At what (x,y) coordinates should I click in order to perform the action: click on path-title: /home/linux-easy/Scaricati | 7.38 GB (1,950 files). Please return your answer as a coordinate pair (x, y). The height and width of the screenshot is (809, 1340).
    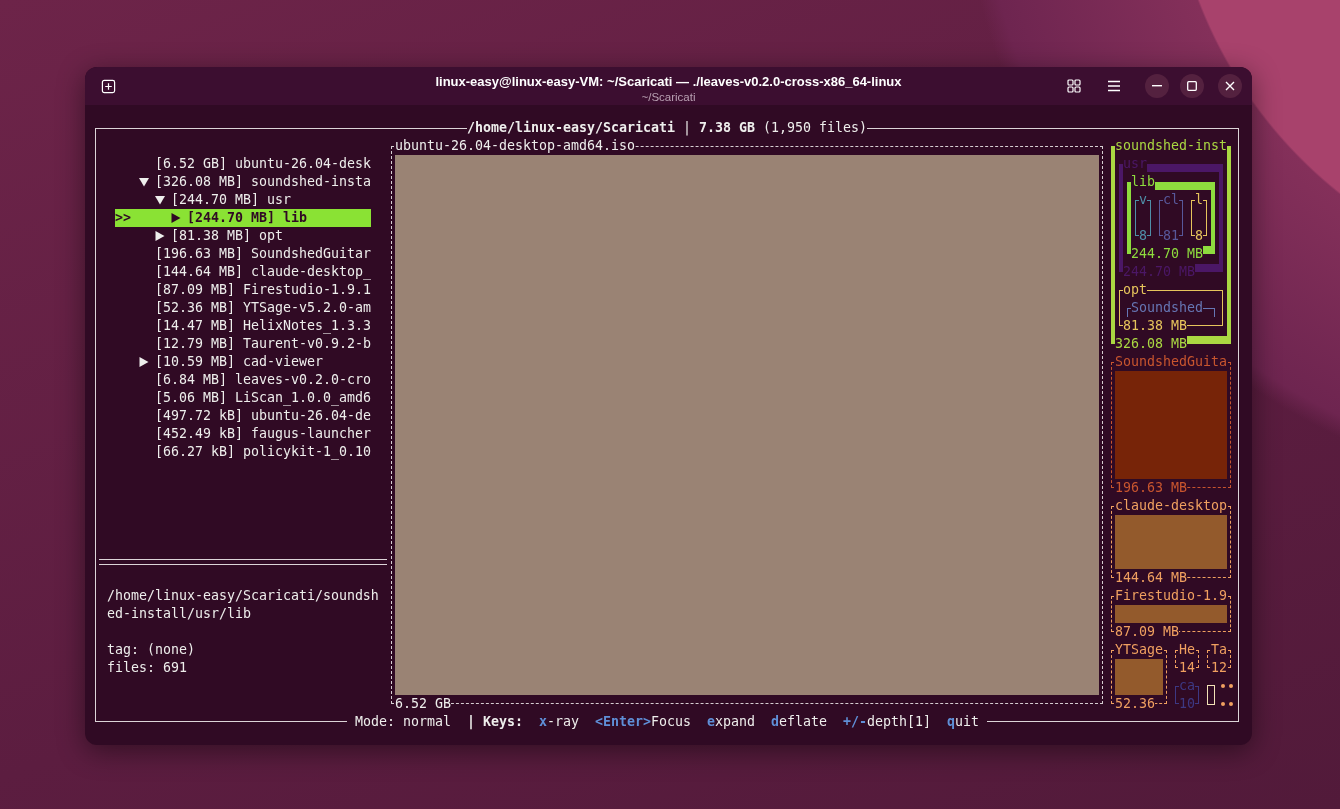
    Looking at the image, I should click on (667, 128).